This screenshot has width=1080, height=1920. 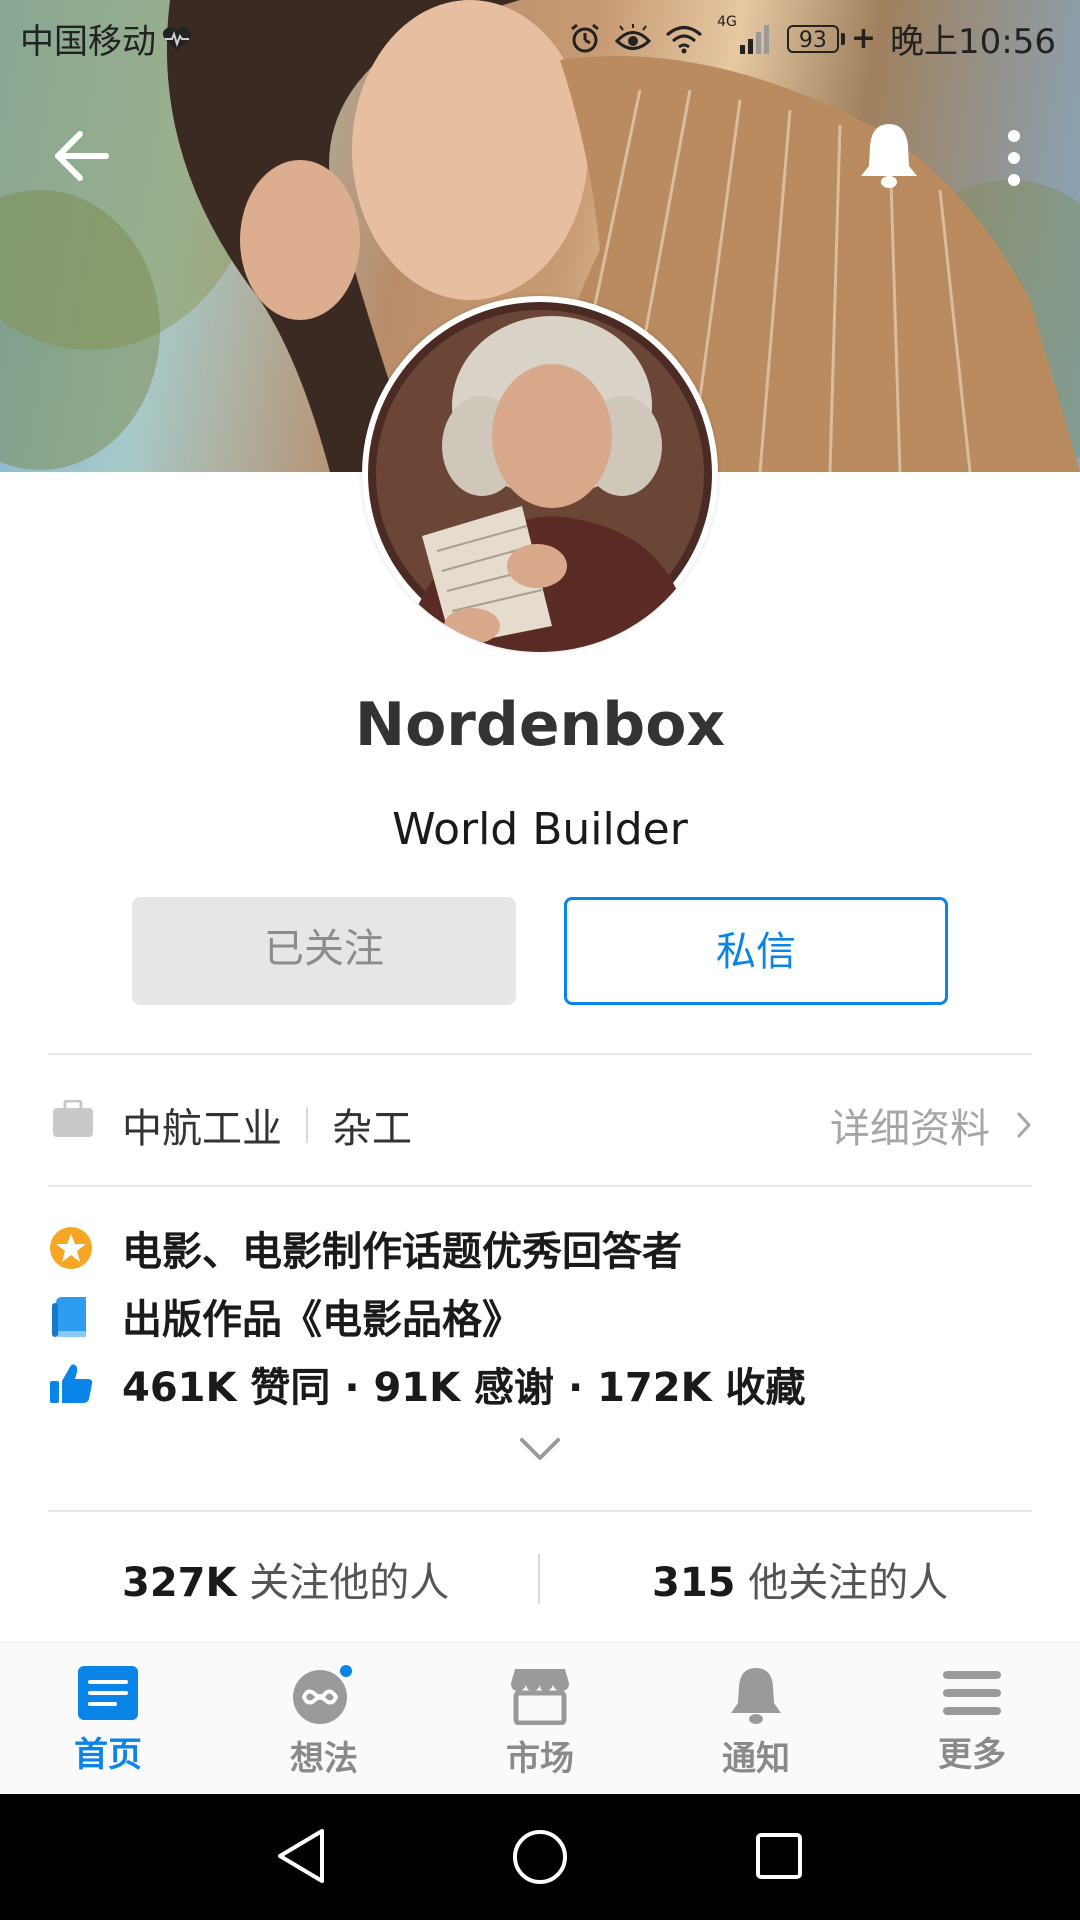 I want to click on alarm-icon, so click(x=585, y=37).